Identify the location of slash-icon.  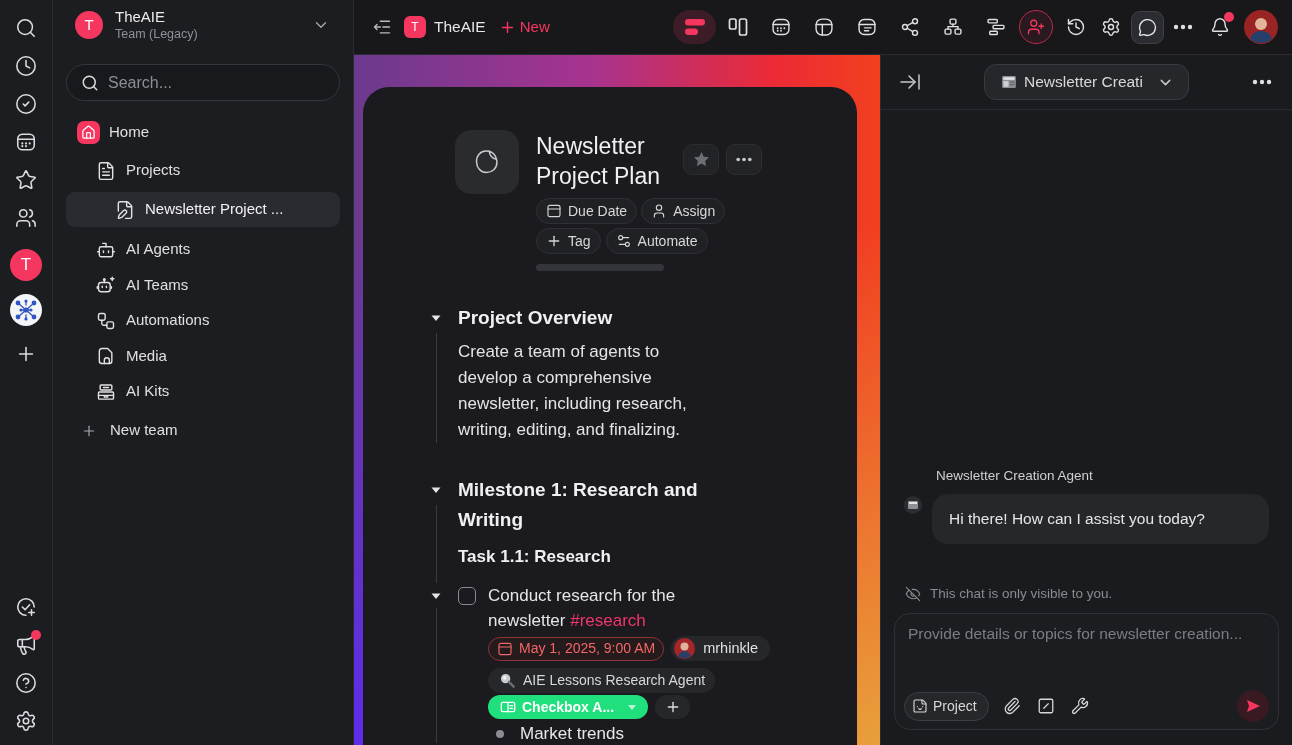
(1045, 706).